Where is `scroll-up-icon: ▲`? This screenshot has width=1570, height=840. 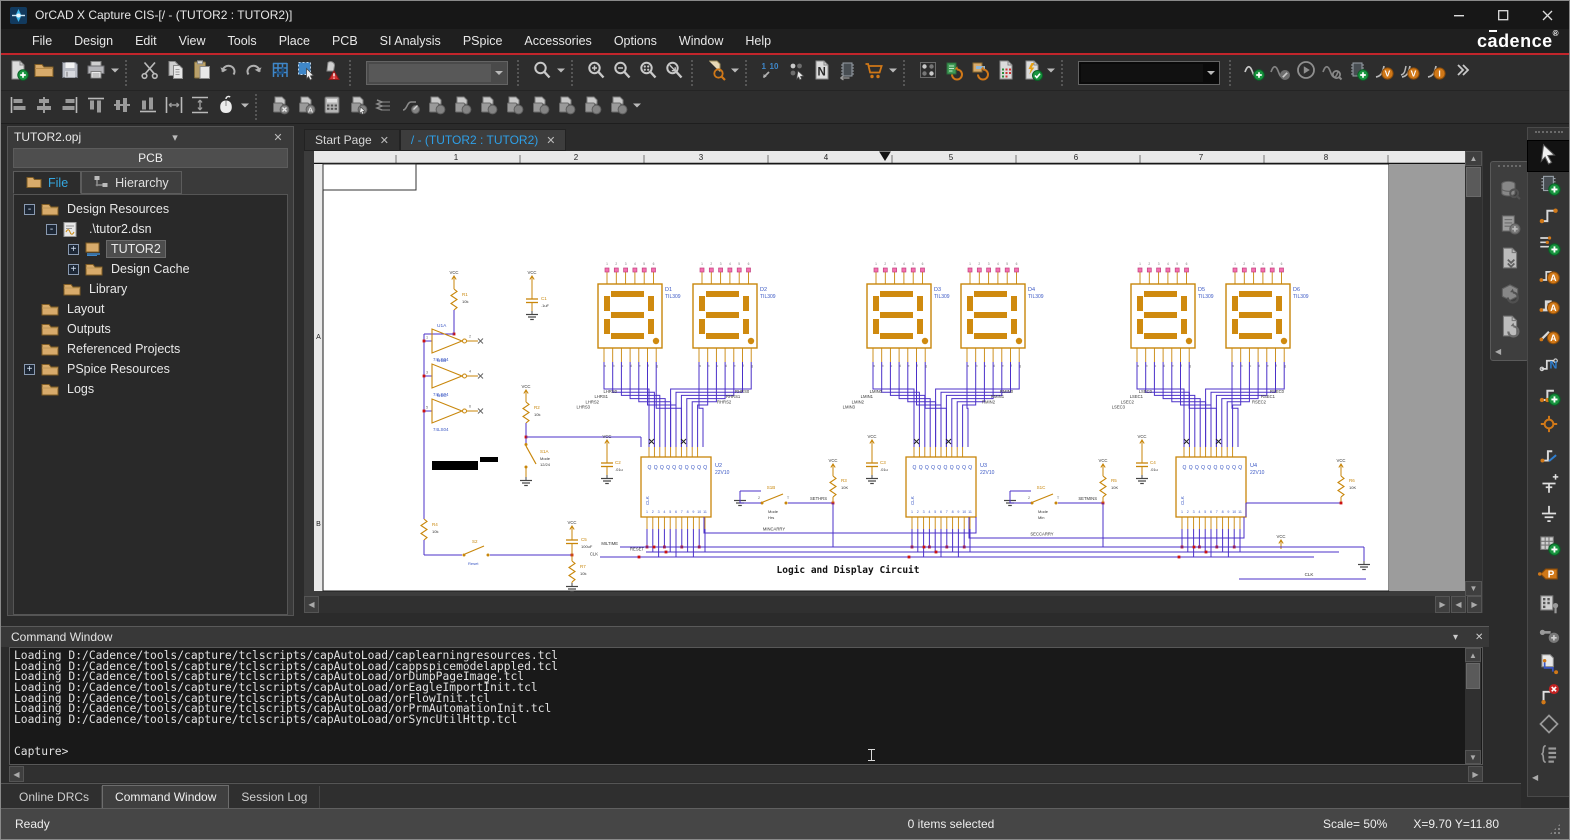
scroll-up-icon: ▲ is located at coordinates (1473, 158).